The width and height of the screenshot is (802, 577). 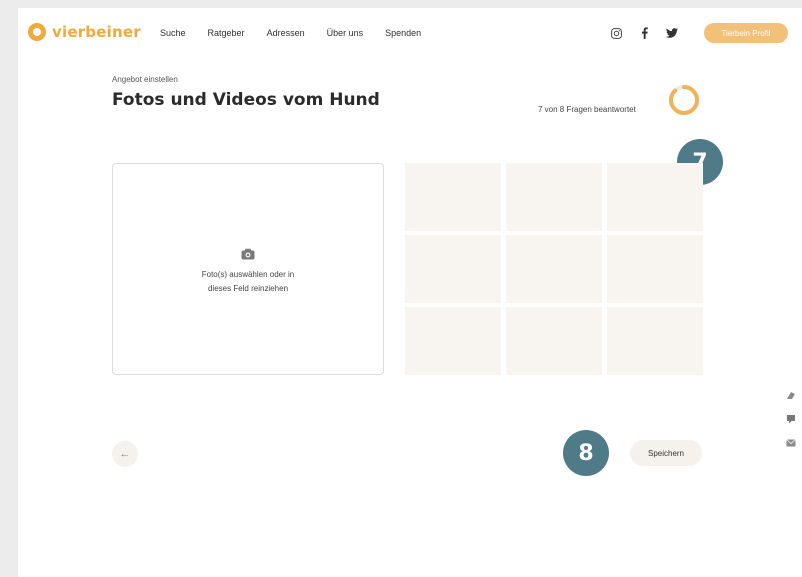 I want to click on side-tab-paw, so click(x=791, y=395).